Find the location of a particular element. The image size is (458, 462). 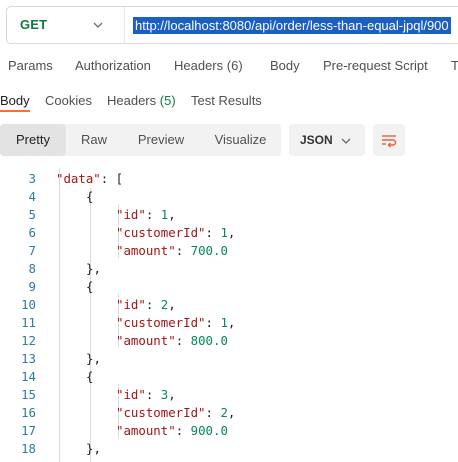

code-text: "amount": 700.0 is located at coordinates (172, 251).